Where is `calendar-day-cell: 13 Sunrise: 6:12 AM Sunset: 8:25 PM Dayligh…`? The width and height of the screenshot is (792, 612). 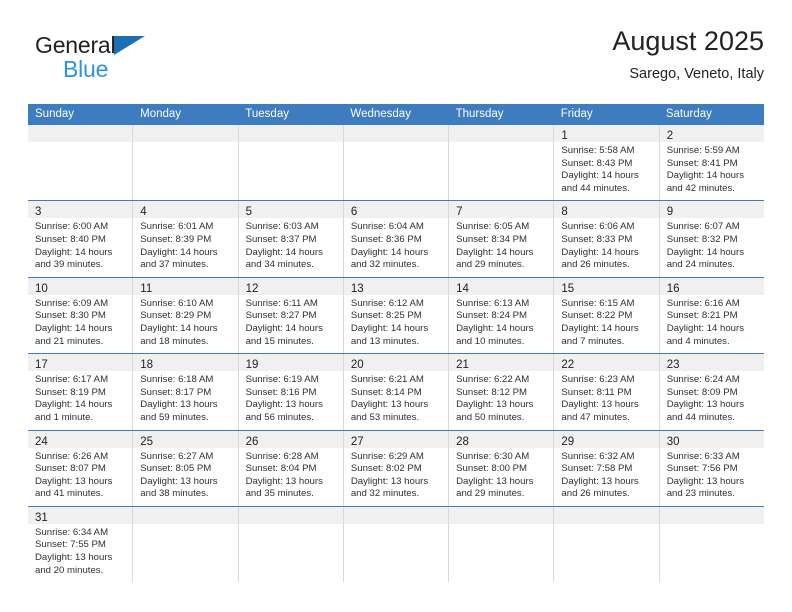 calendar-day-cell: 13 Sunrise: 6:12 AM Sunset: 8:25 PM Dayligh… is located at coordinates (395, 315).